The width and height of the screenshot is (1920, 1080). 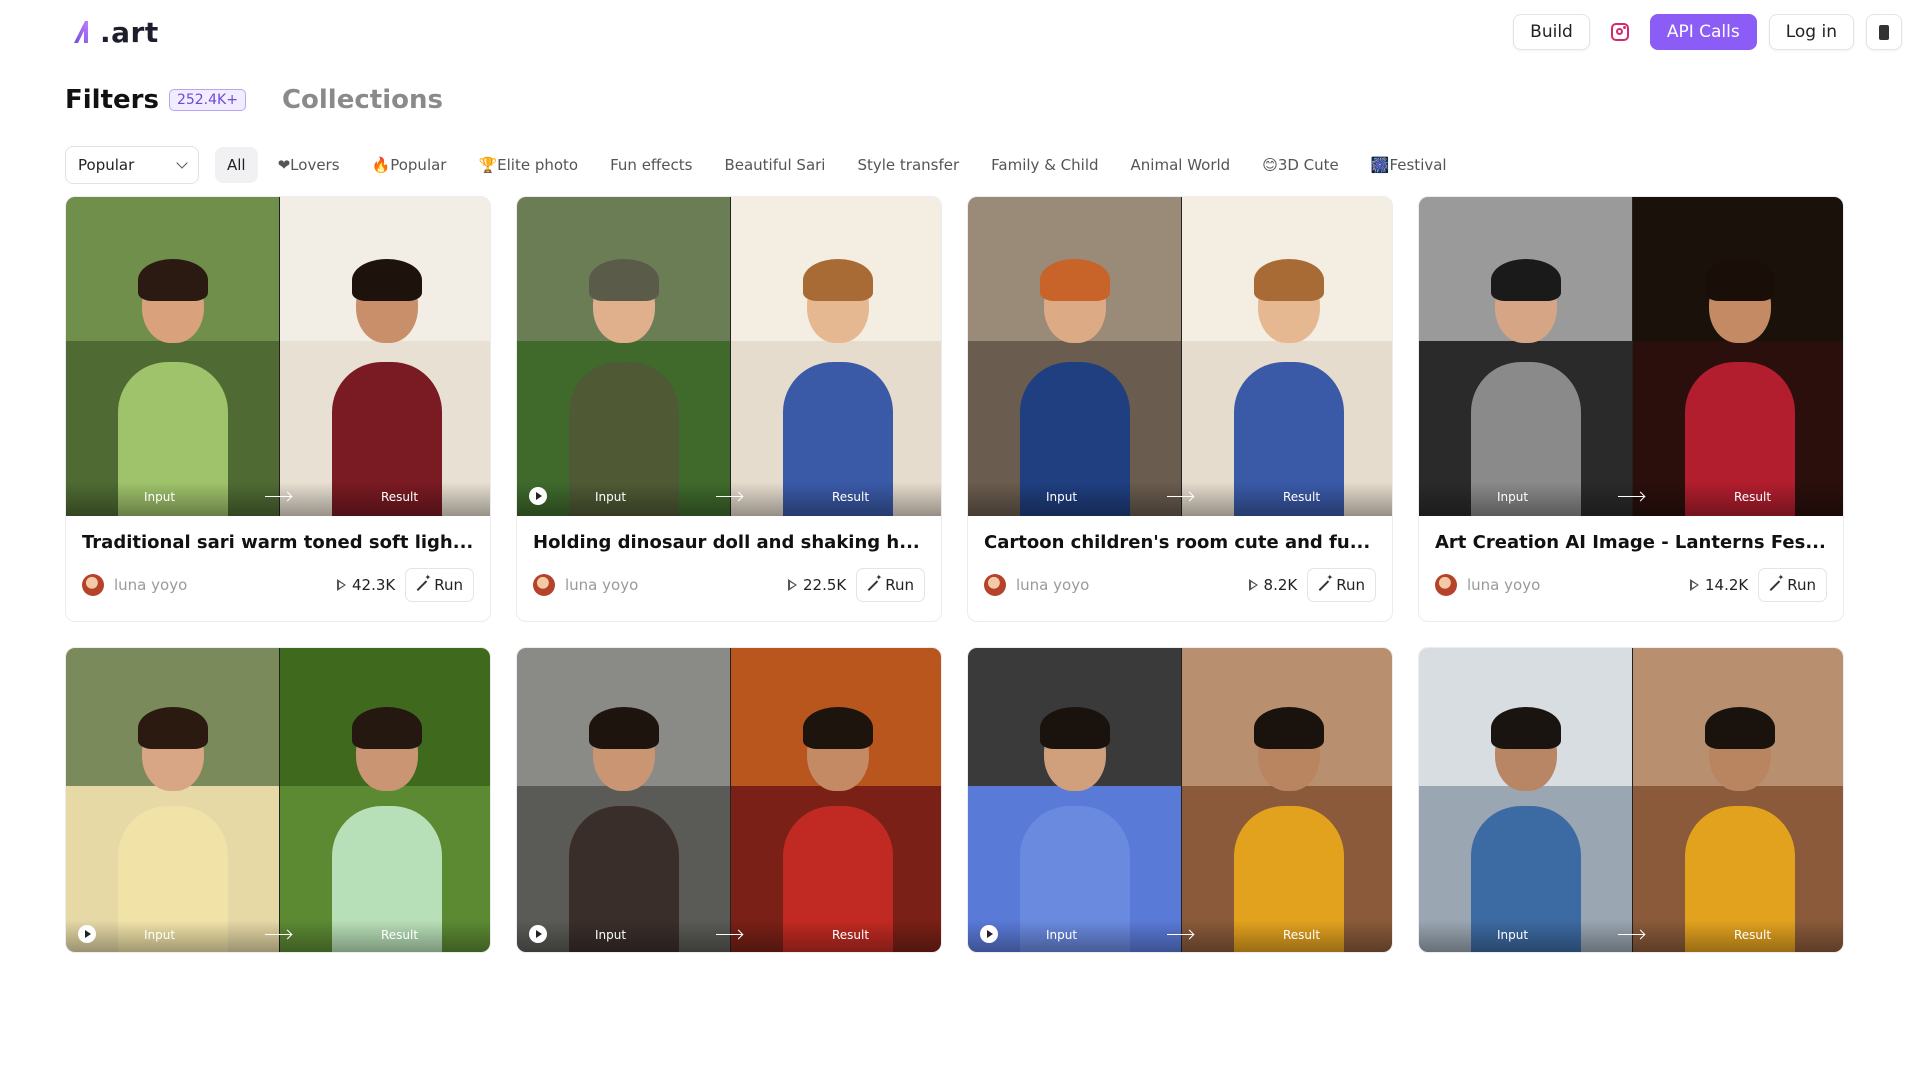 What do you see at coordinates (112, 100) in the screenshot?
I see `tab-filters: Filters` at bounding box center [112, 100].